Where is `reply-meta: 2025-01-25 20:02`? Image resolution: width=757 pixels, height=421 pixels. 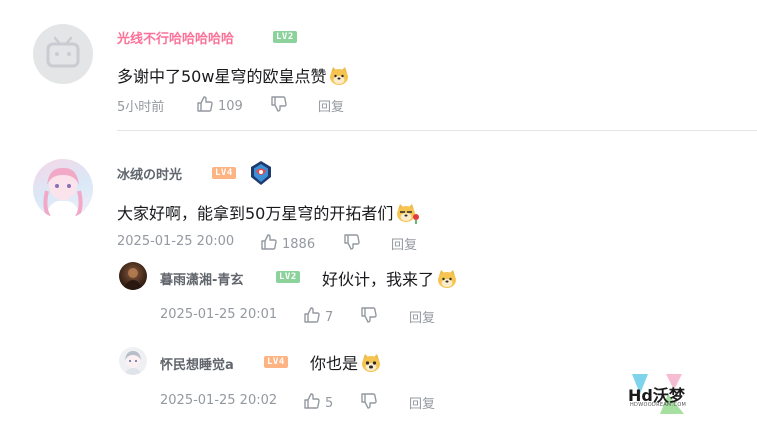 reply-meta: 2025-01-25 20:02 is located at coordinates (218, 400).